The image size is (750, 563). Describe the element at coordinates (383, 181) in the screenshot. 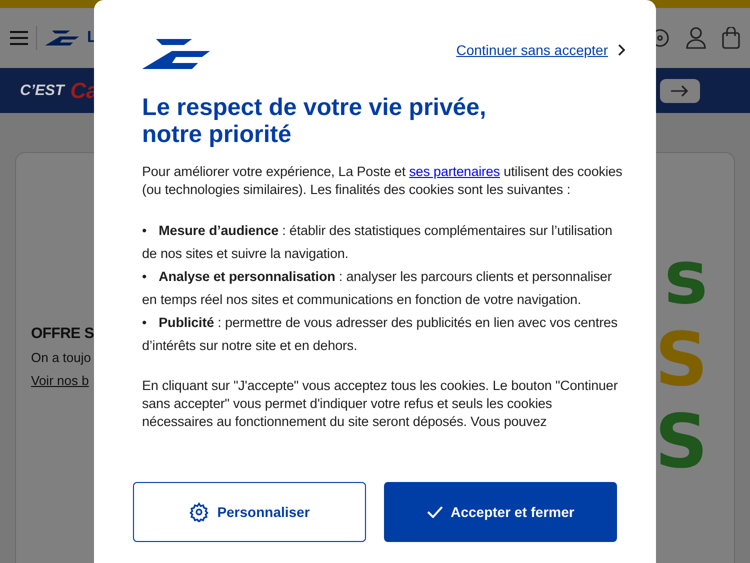

I see `intro-paragraph: Pour améliorer votre expérience, La Poste et ses partenaires utilisent des cookies (ou technologies similaires). Les finalités des cookies sont les suivantes :` at that location.